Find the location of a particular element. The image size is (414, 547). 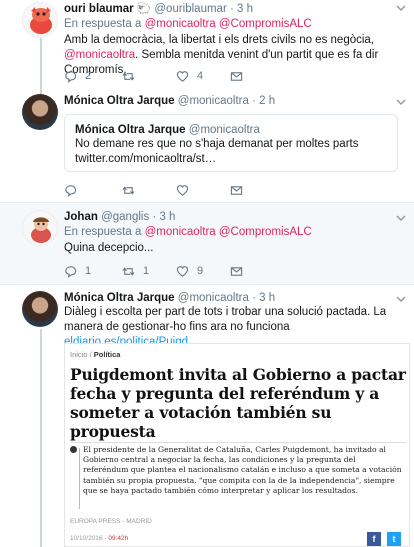

reply-button is located at coordinates (74, 190).